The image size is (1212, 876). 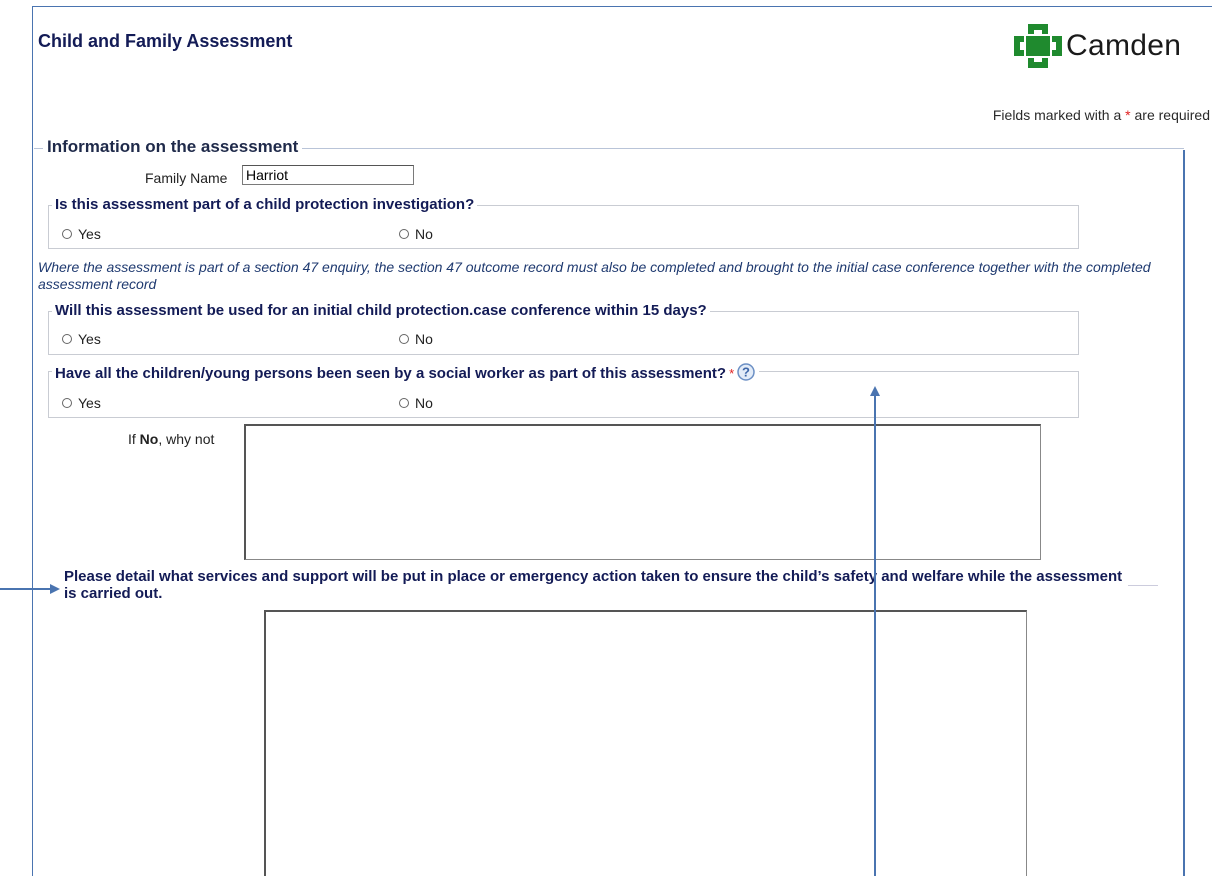 I want to click on q1-no-radio: No, so click(x=416, y=234).